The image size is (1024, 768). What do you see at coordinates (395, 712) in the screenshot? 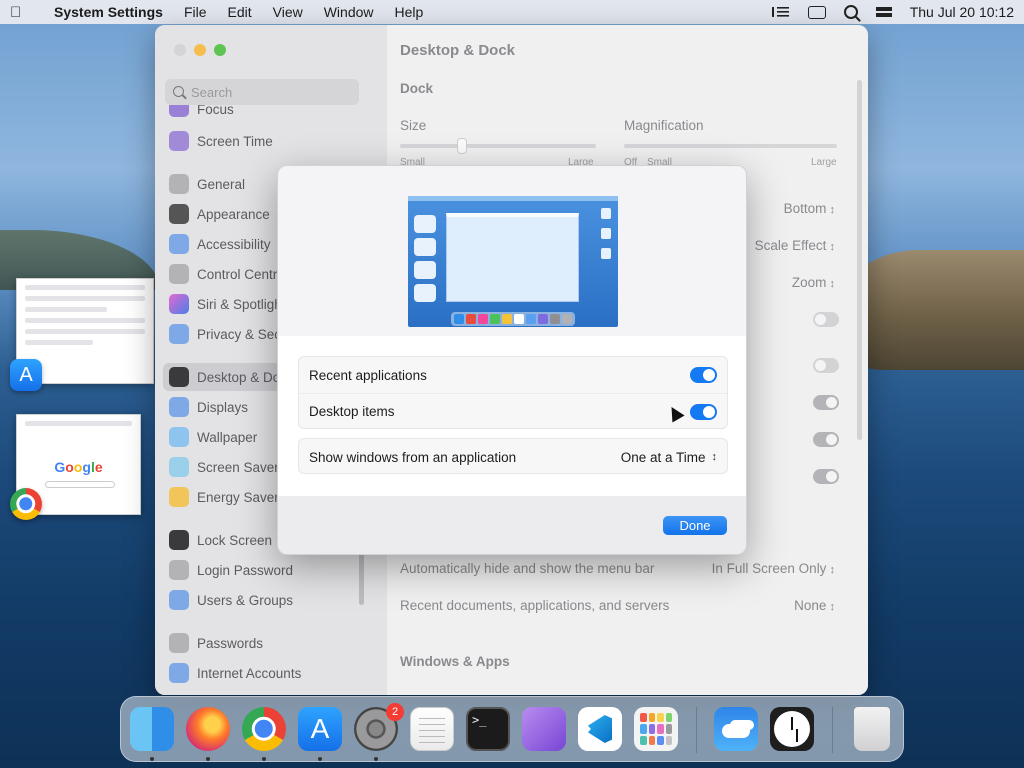
I see `notification-badge: 2` at bounding box center [395, 712].